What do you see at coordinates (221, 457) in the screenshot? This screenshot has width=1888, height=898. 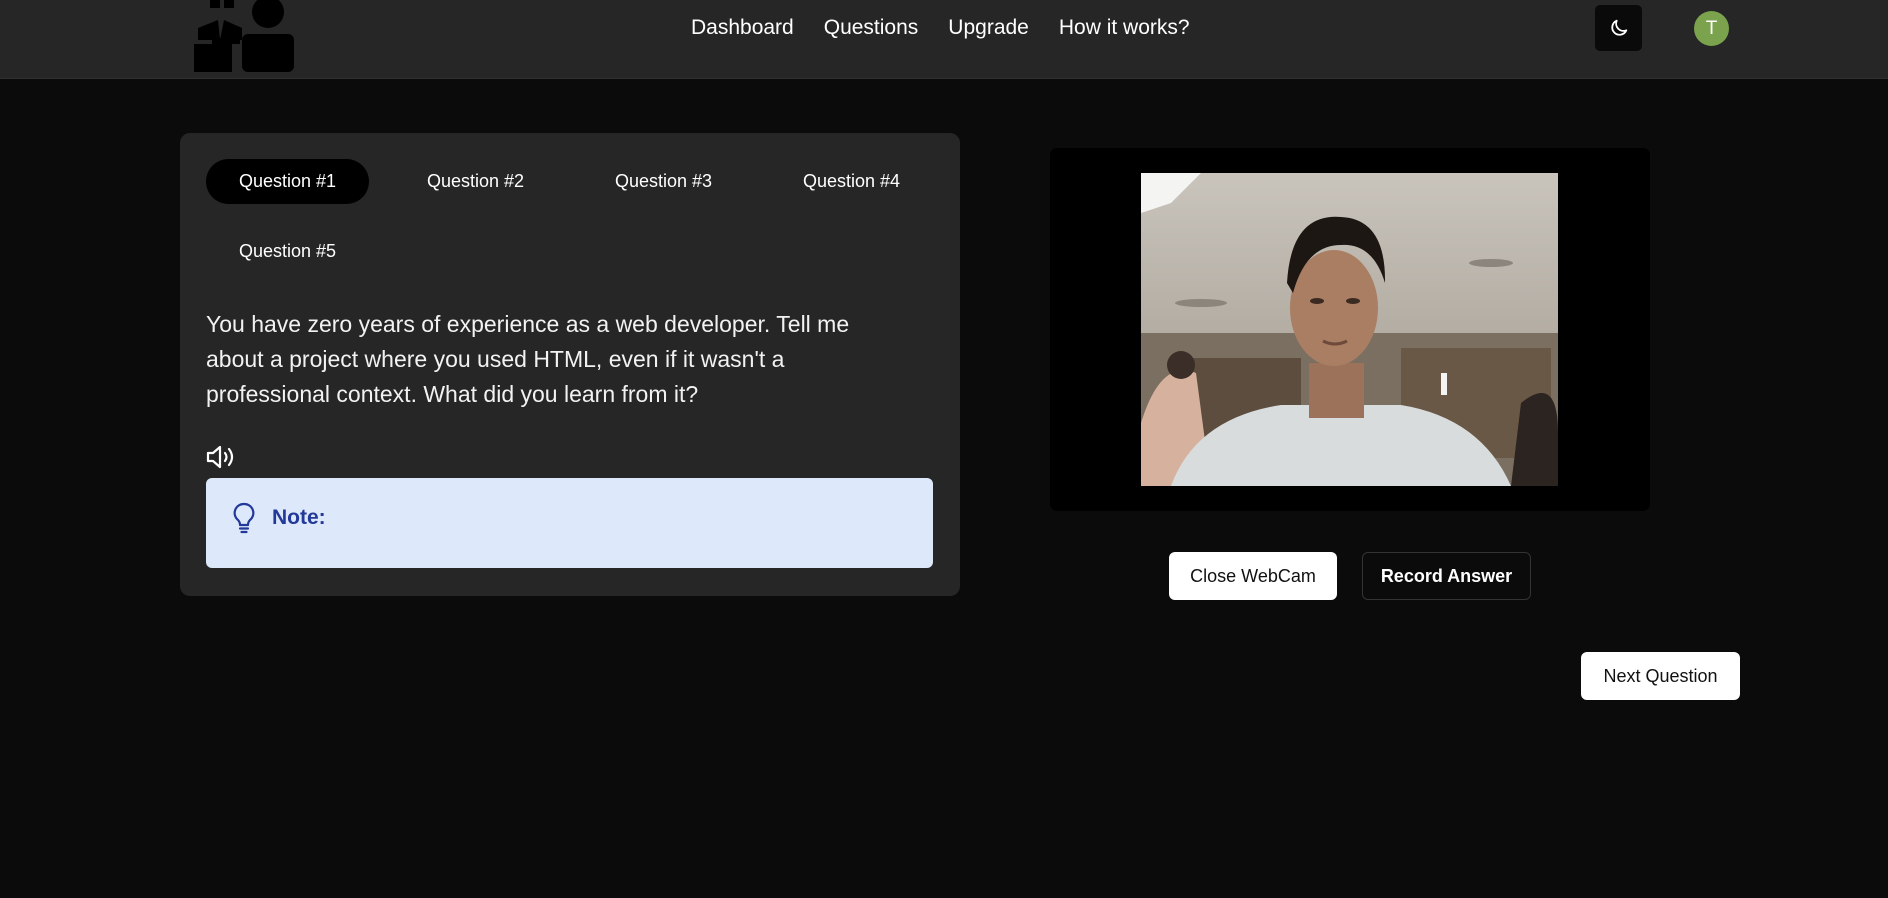 I see `speaker-icon` at bounding box center [221, 457].